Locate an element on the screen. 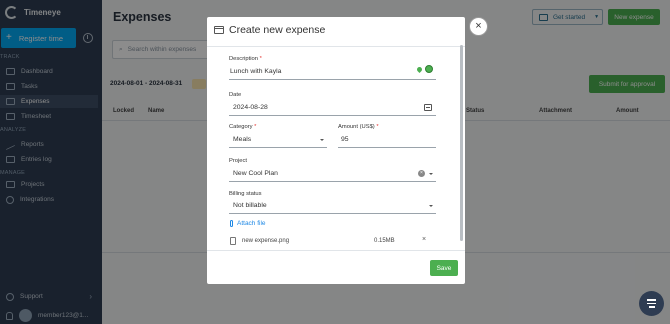 This screenshot has height=324, width=670. project-underline is located at coordinates (332, 181).